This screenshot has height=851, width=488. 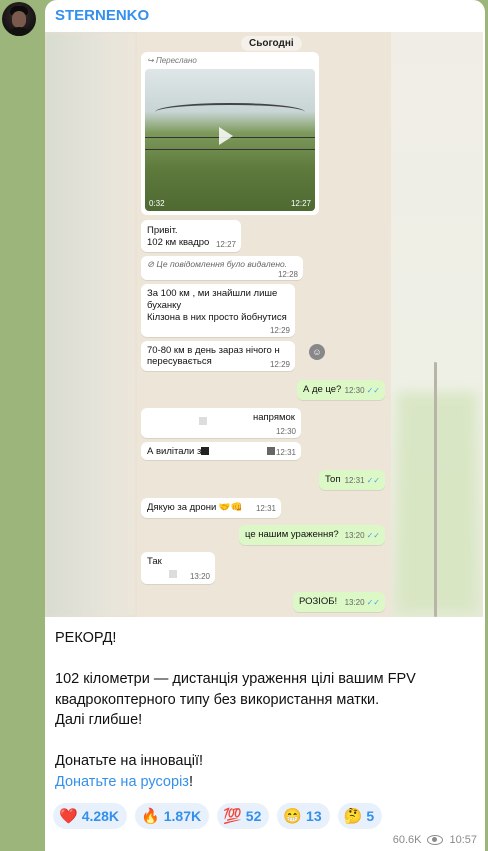 What do you see at coordinates (293, 816) in the screenshot?
I see `grin-icon: 😁` at bounding box center [293, 816].